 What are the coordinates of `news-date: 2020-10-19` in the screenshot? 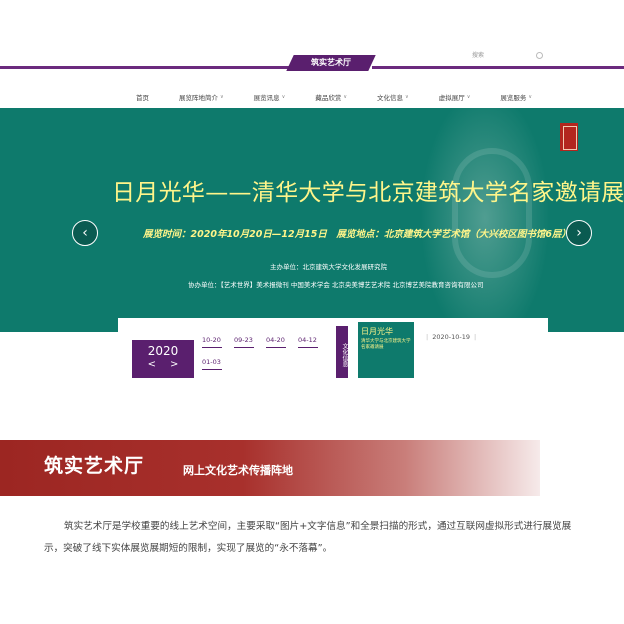 It's located at (451, 337).